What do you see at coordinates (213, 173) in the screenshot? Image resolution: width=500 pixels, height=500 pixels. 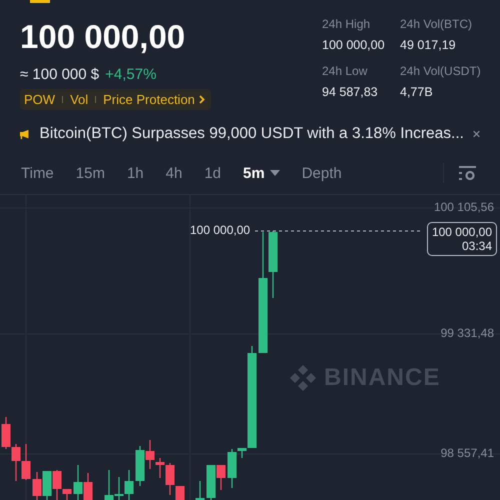 I see `interval-tab: 1d` at bounding box center [213, 173].